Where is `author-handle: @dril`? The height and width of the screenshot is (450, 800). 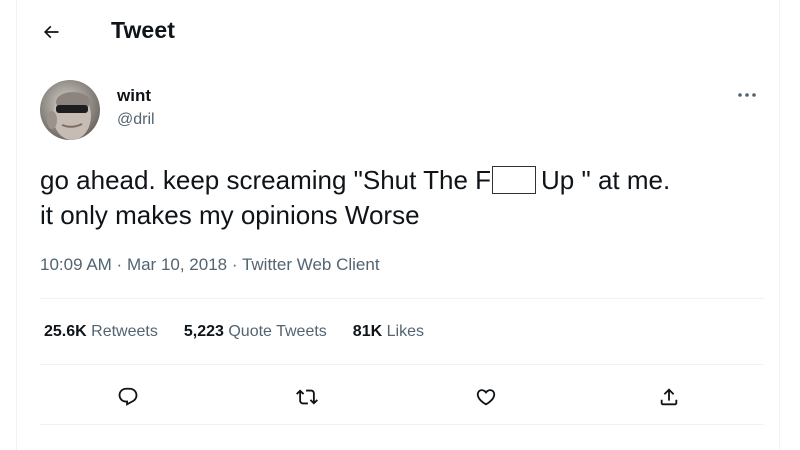 author-handle: @dril is located at coordinates (136, 119).